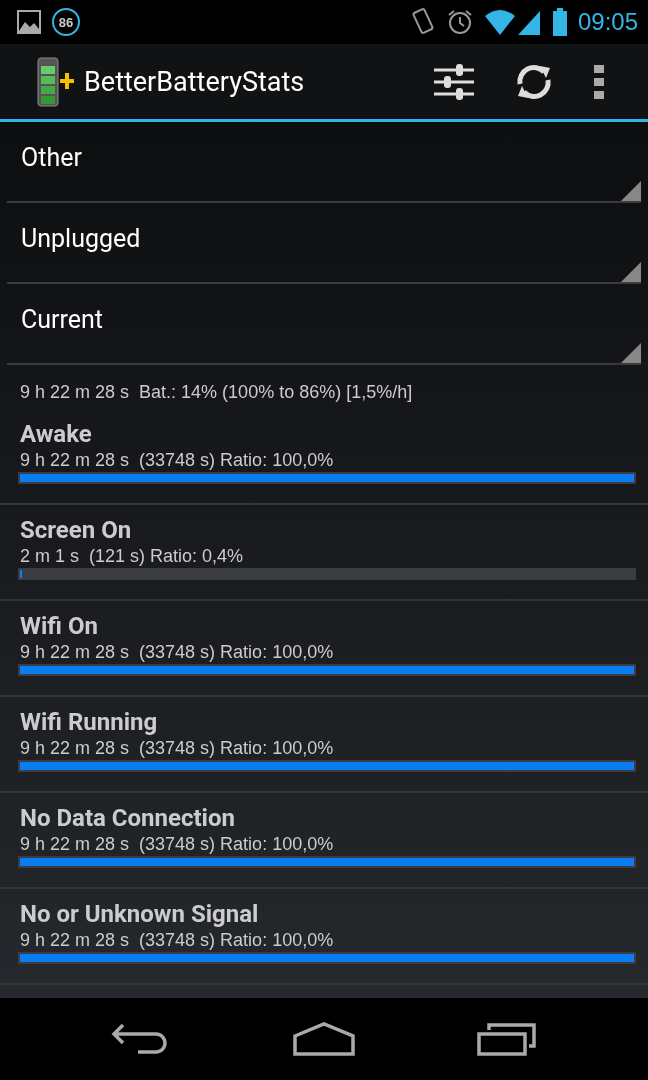 Image resolution: width=648 pixels, height=1080 pixels. What do you see at coordinates (59, 626) in the screenshot?
I see `stat-title: Wifi On` at bounding box center [59, 626].